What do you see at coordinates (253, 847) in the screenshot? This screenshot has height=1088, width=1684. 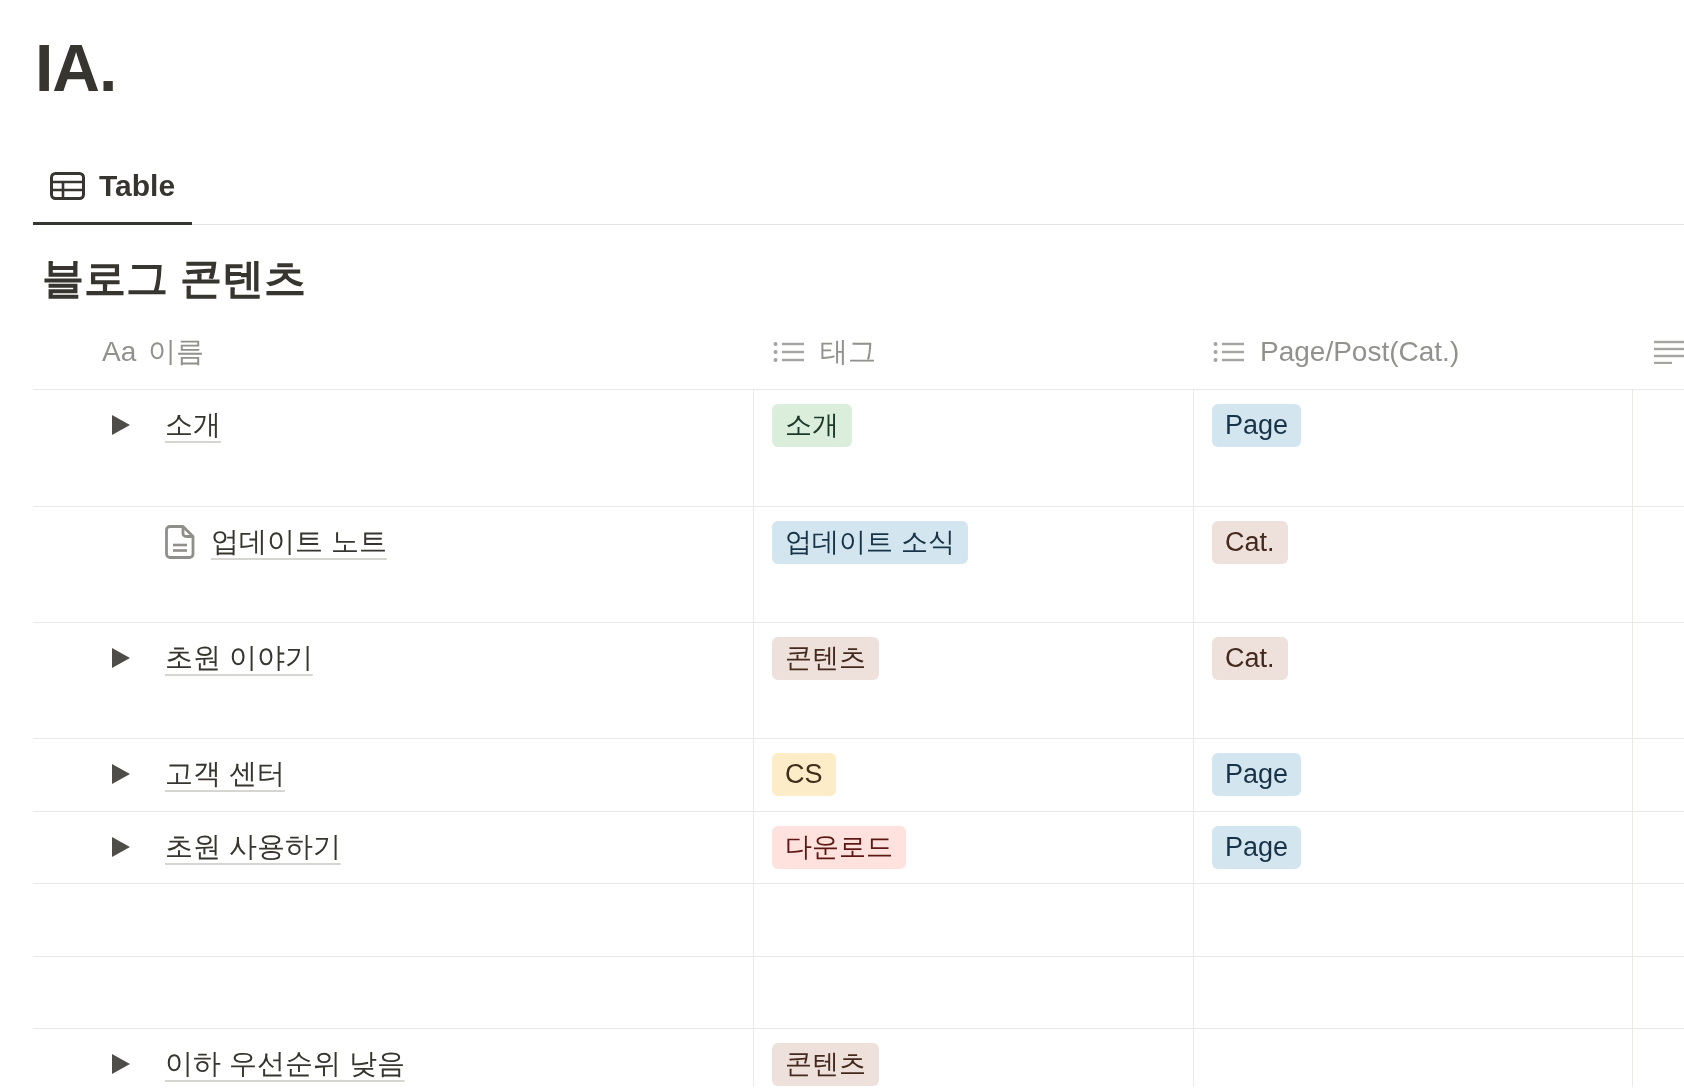 I see `page-title-link: 초원 사용하기` at bounding box center [253, 847].